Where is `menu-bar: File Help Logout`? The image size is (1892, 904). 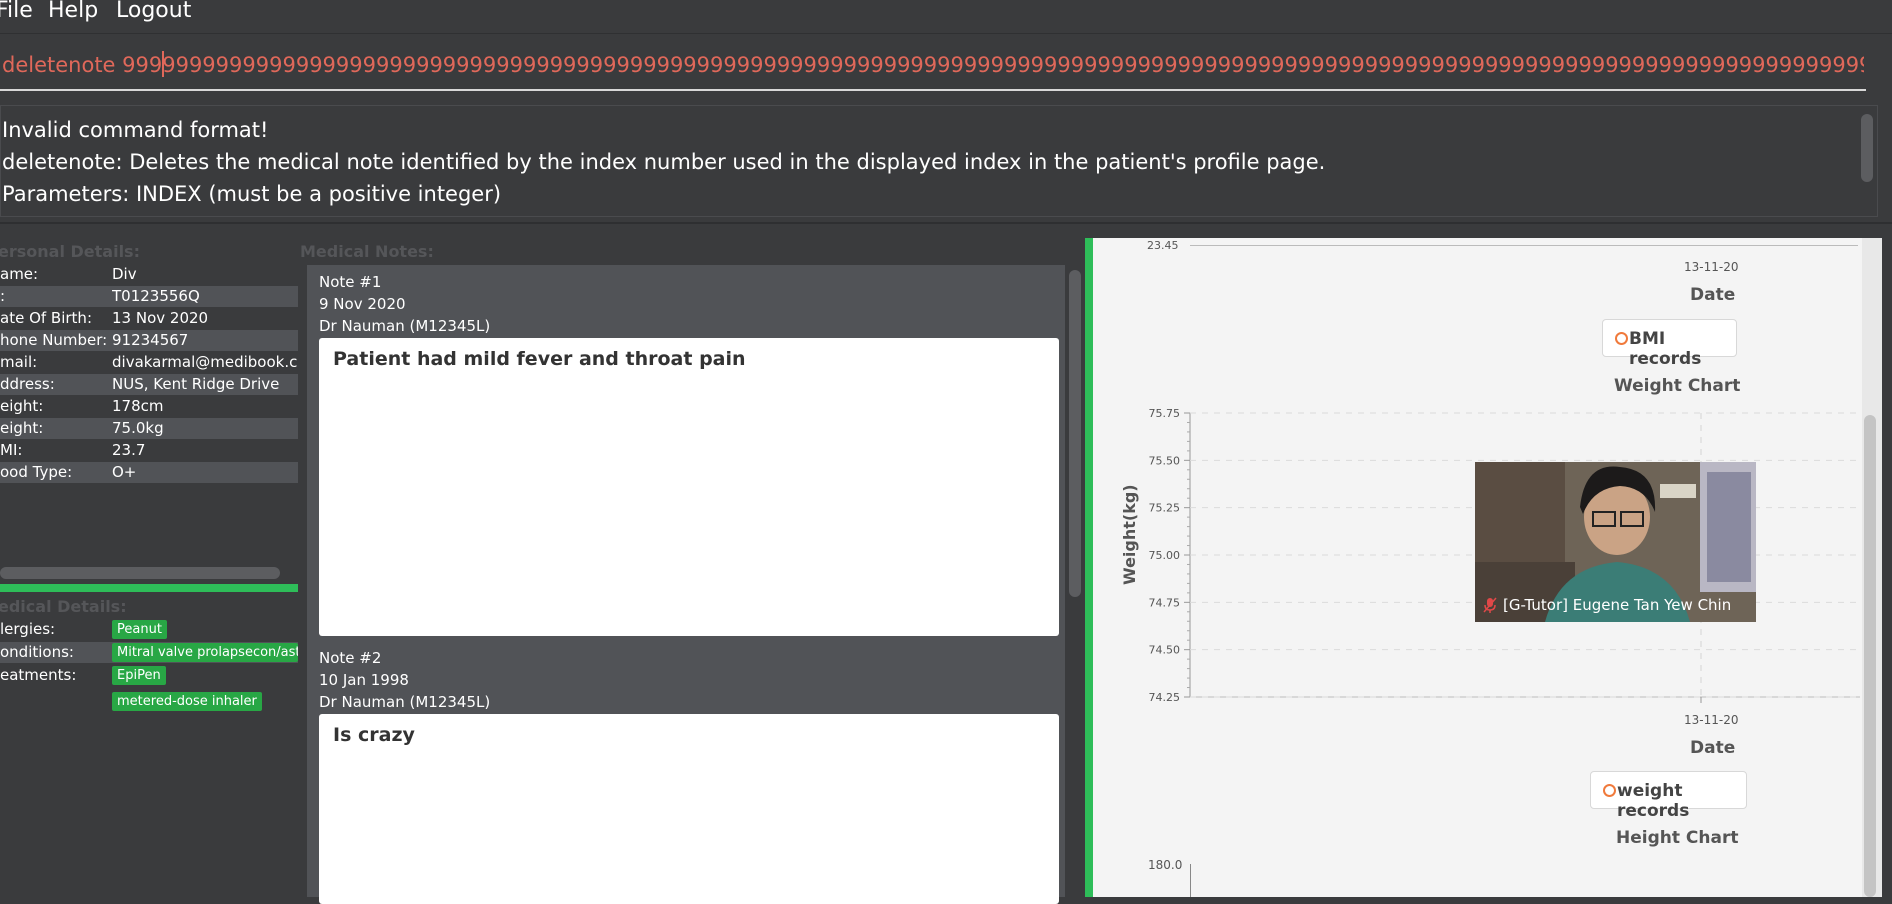 menu-bar: File Help Logout is located at coordinates (946, 17).